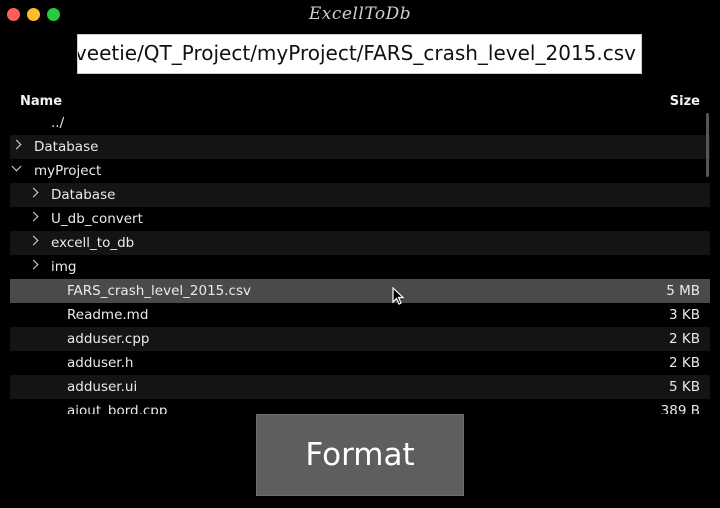 This screenshot has height=508, width=720. What do you see at coordinates (68, 171) in the screenshot?
I see `row-name: myProject` at bounding box center [68, 171].